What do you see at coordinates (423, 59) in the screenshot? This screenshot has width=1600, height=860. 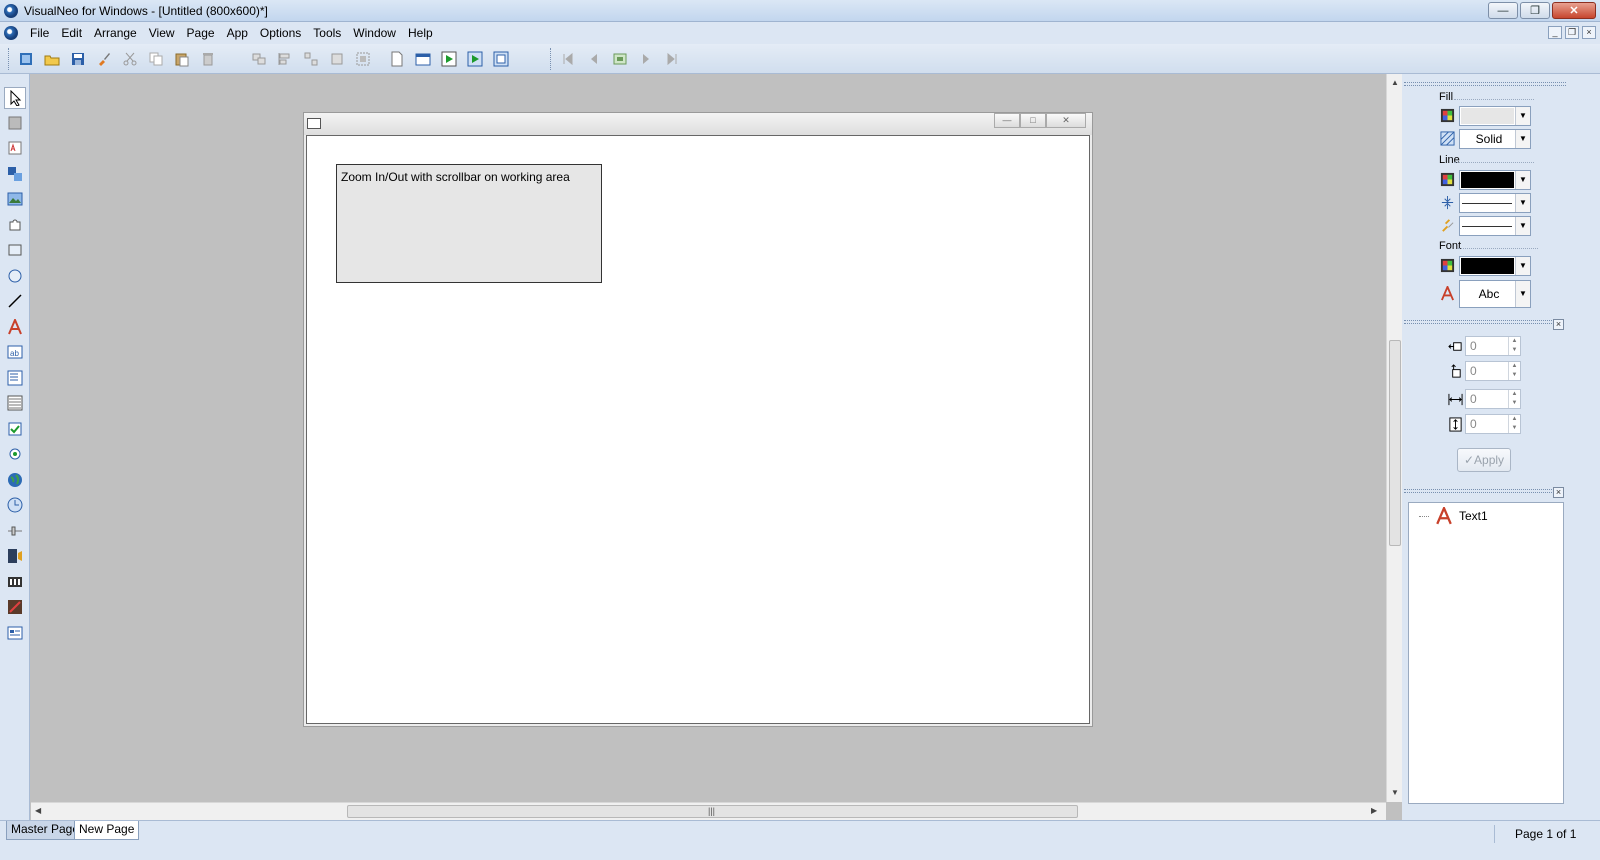 I see `page-properties-icon` at bounding box center [423, 59].